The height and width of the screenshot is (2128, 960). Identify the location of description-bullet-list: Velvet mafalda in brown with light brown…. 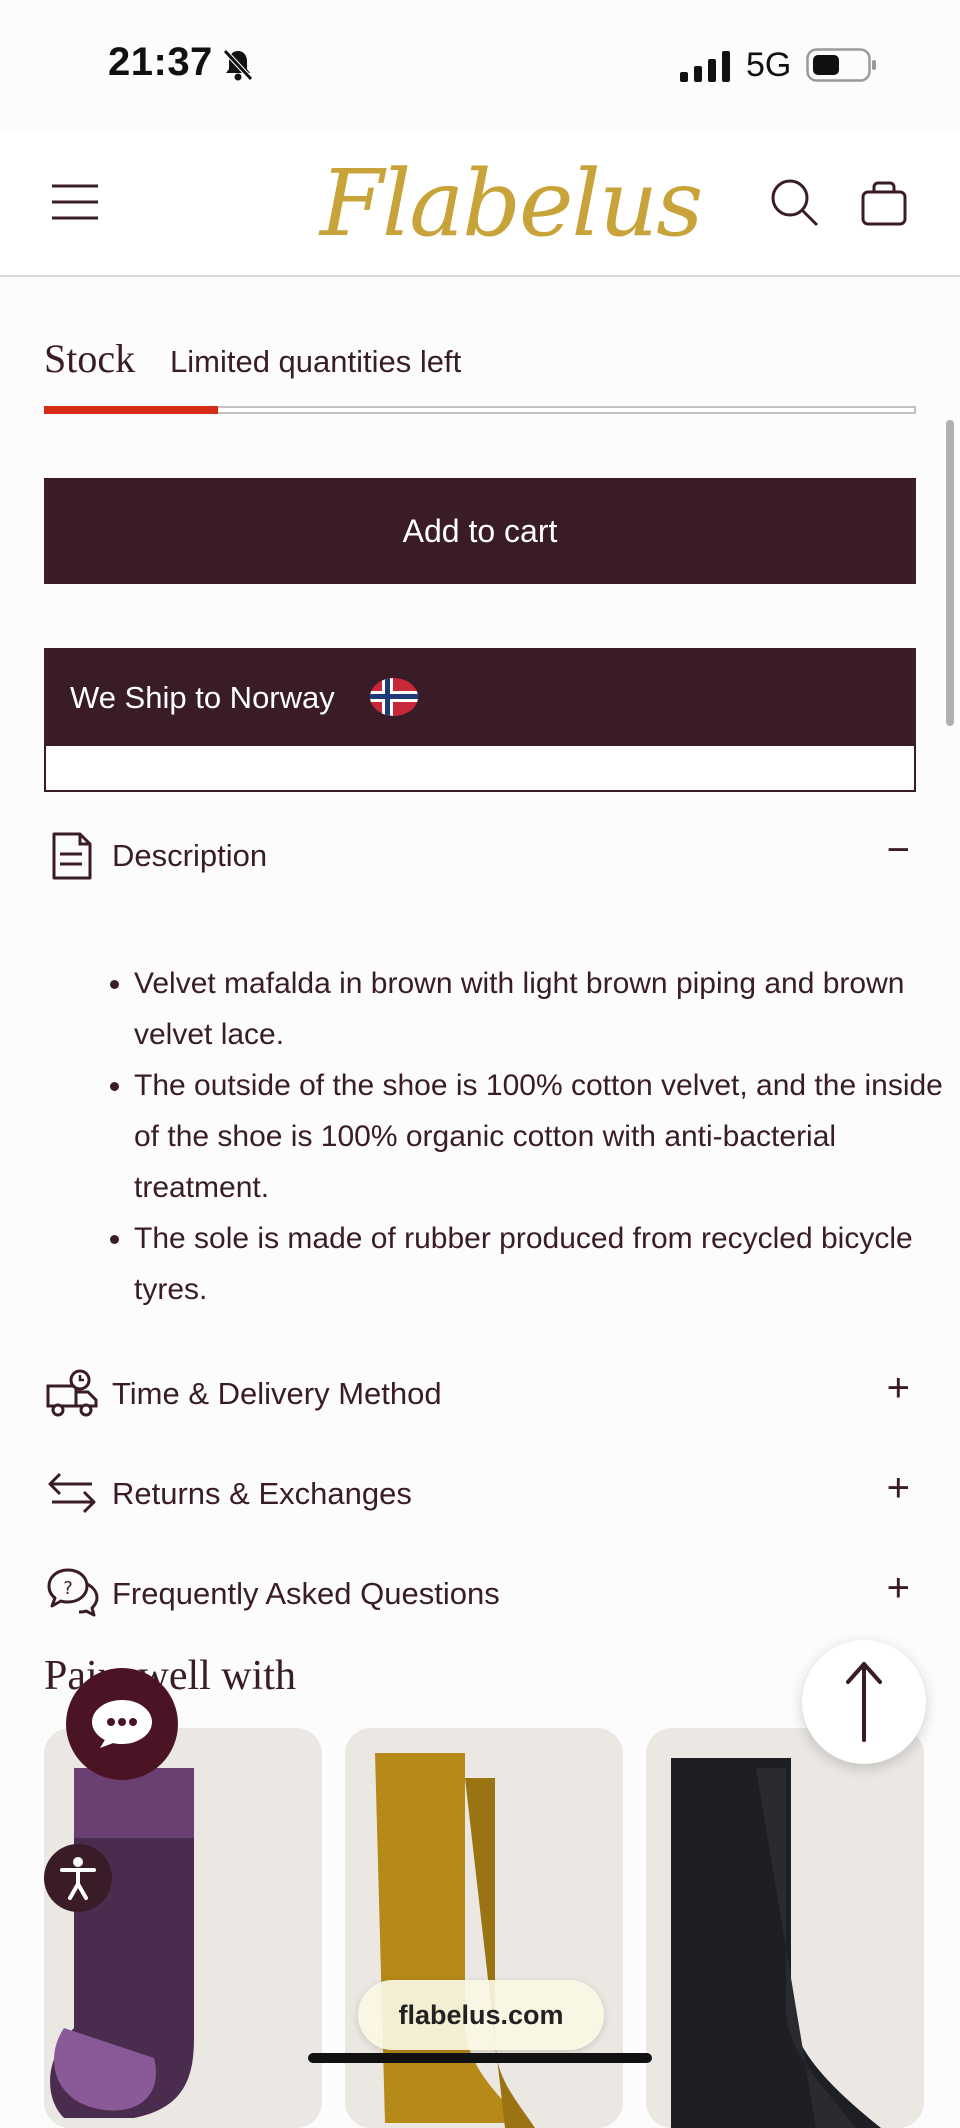
(522, 1136).